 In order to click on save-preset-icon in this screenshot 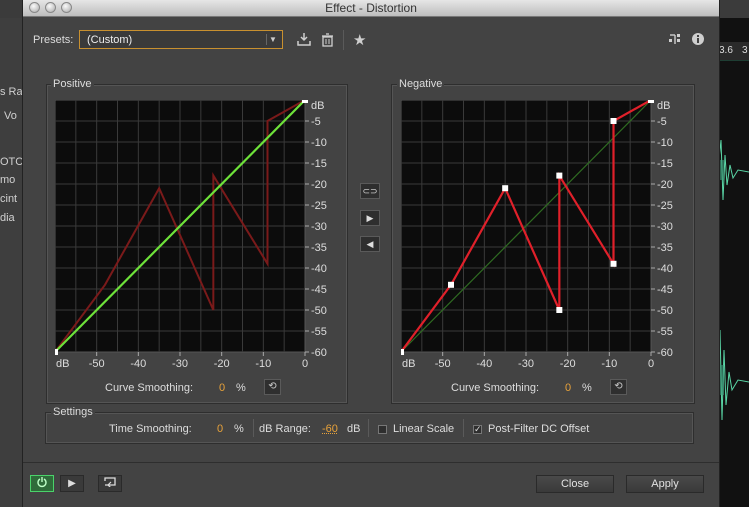, I will do `click(304, 40)`.